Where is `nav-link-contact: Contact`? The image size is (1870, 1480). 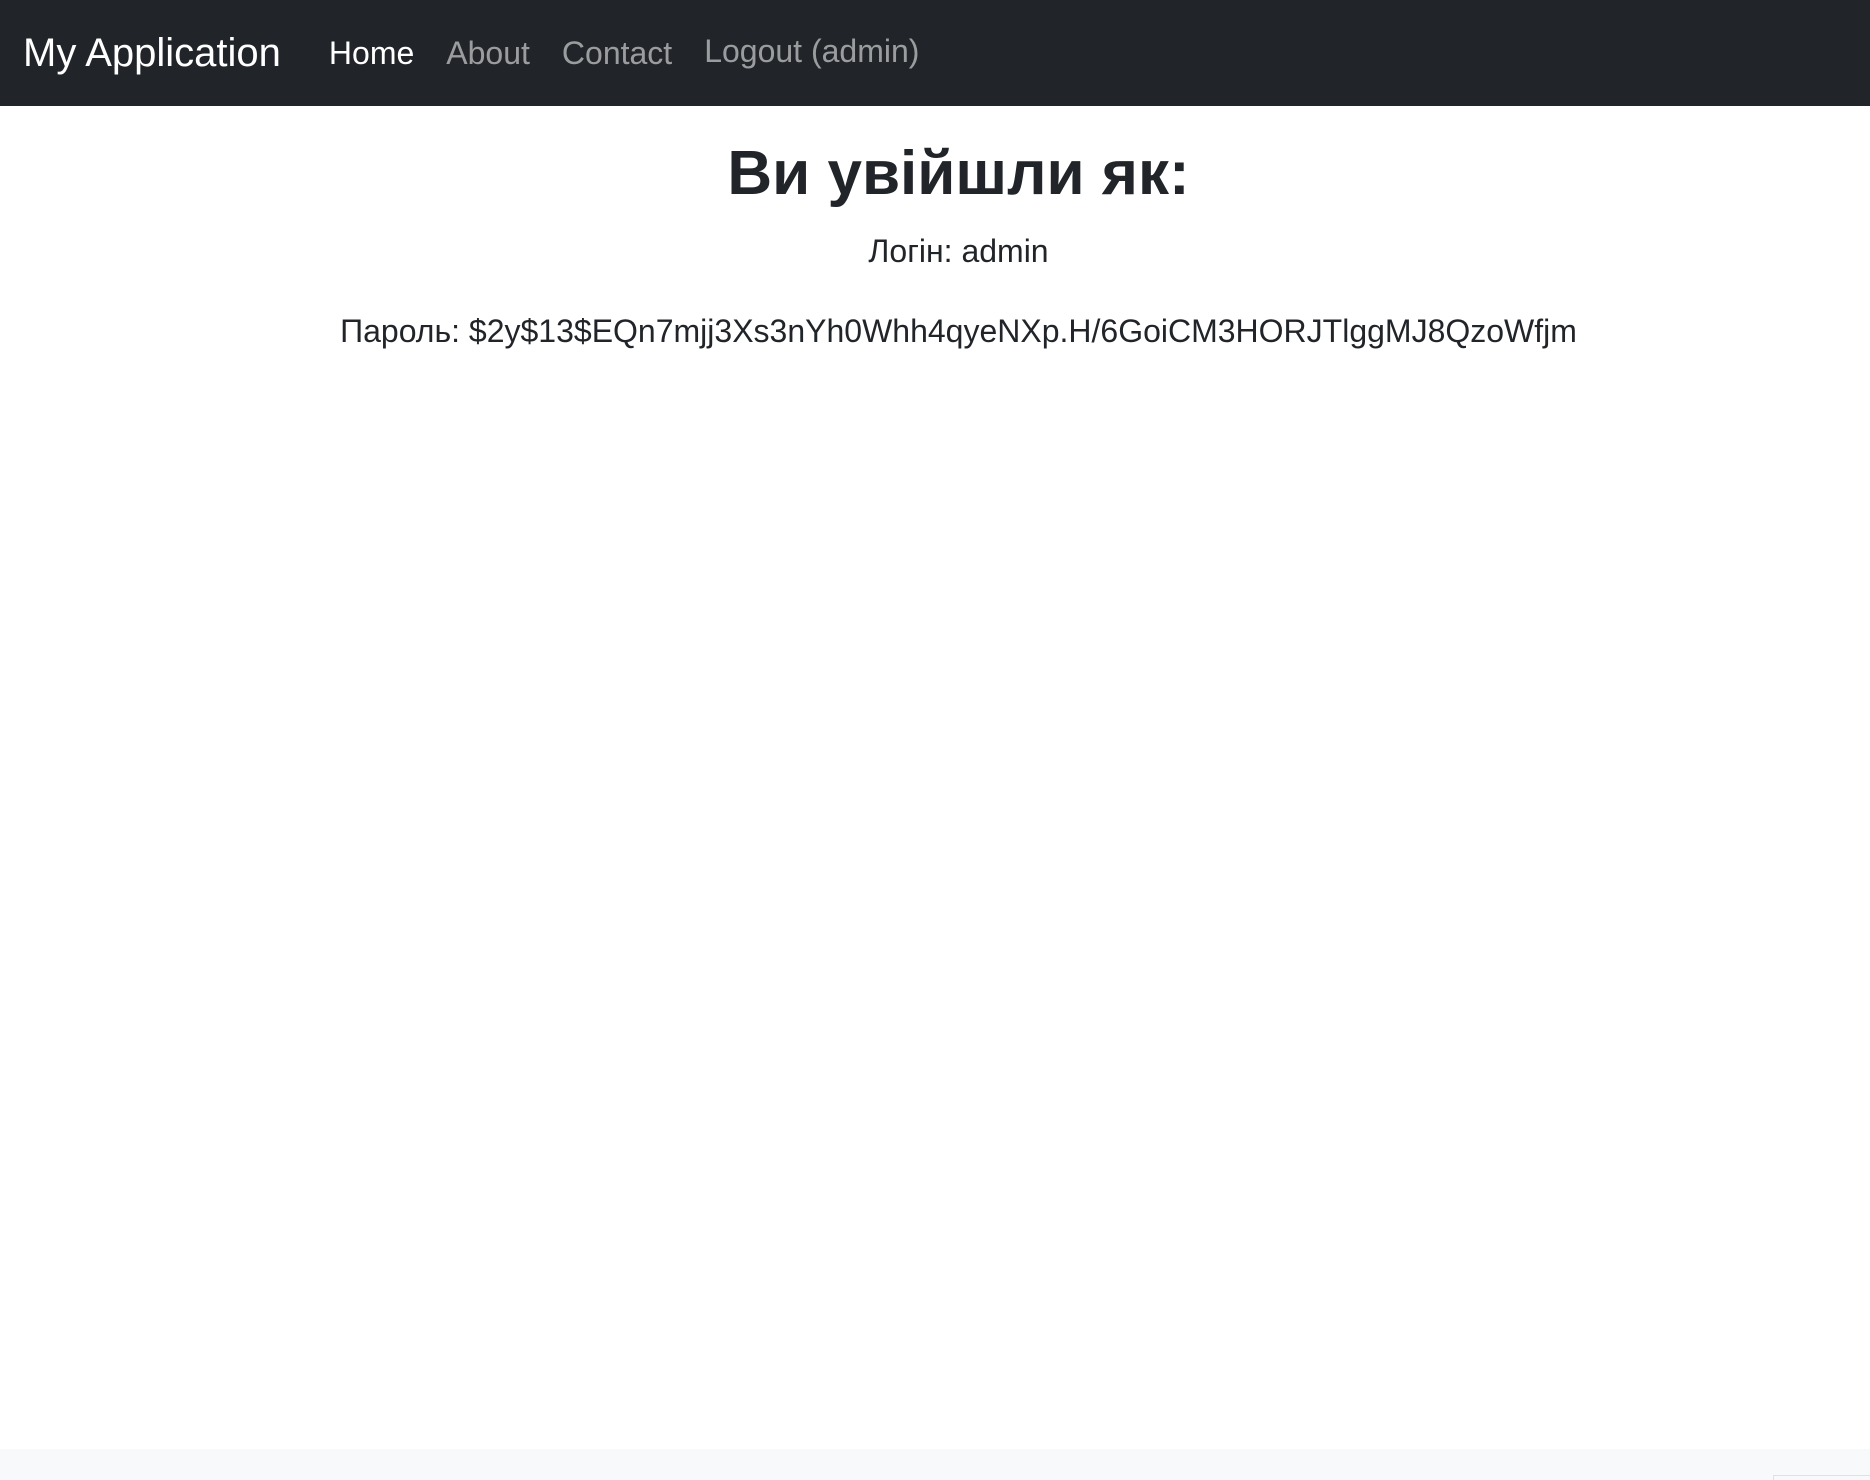
nav-link-contact: Contact is located at coordinates (617, 53).